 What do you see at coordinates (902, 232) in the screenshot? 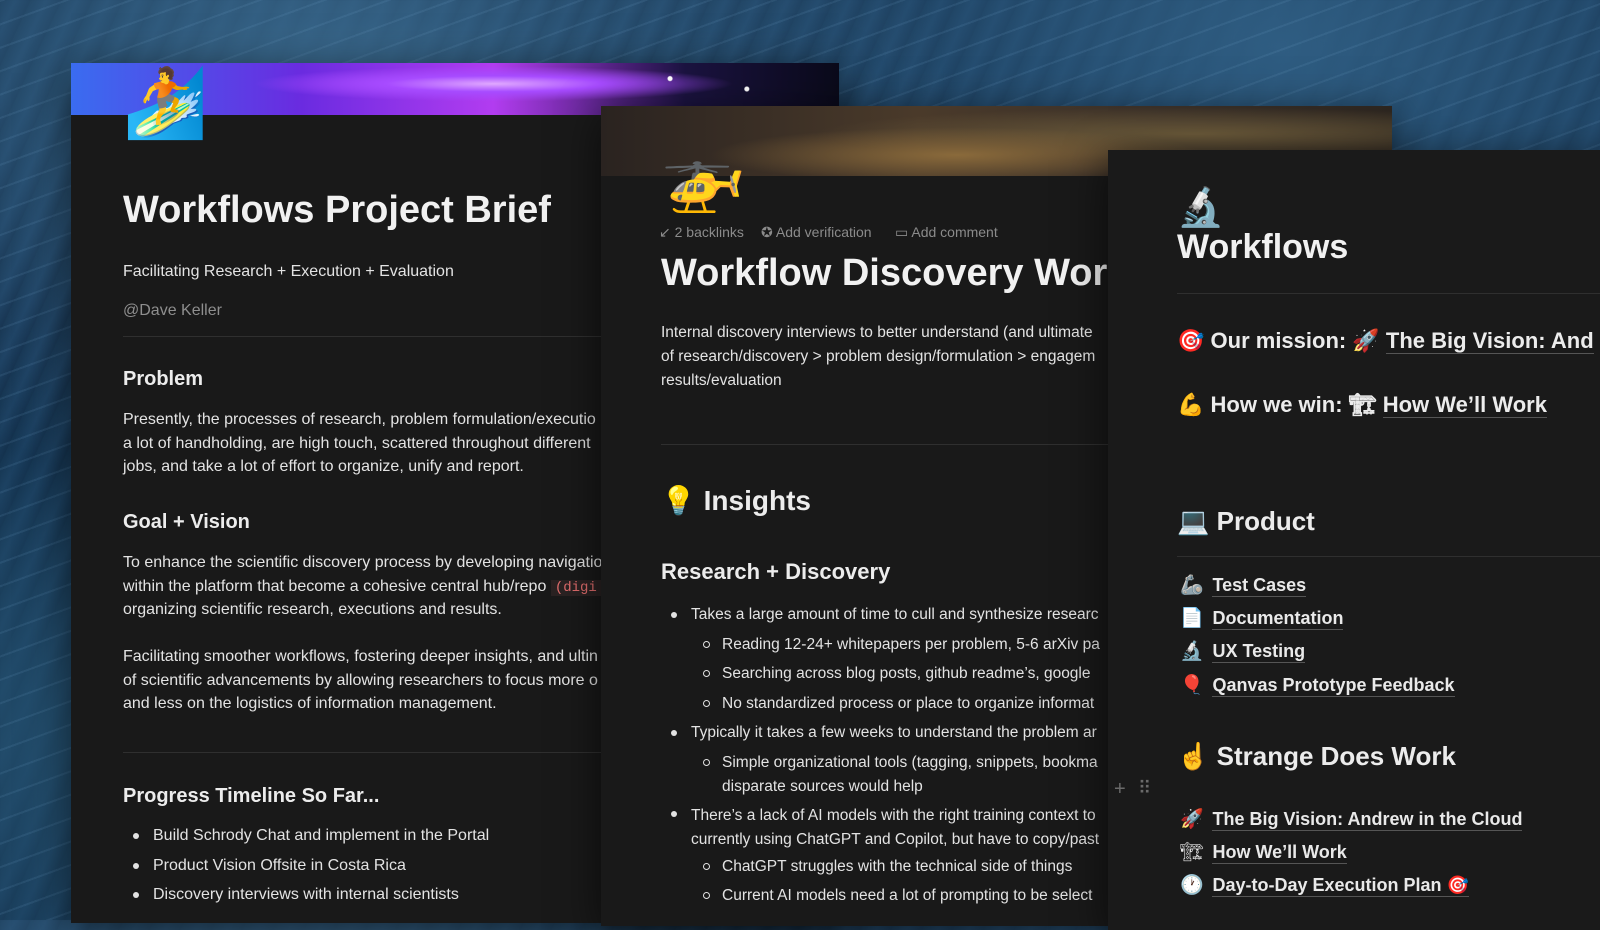
I see `comment-icon: ▭` at bounding box center [902, 232].